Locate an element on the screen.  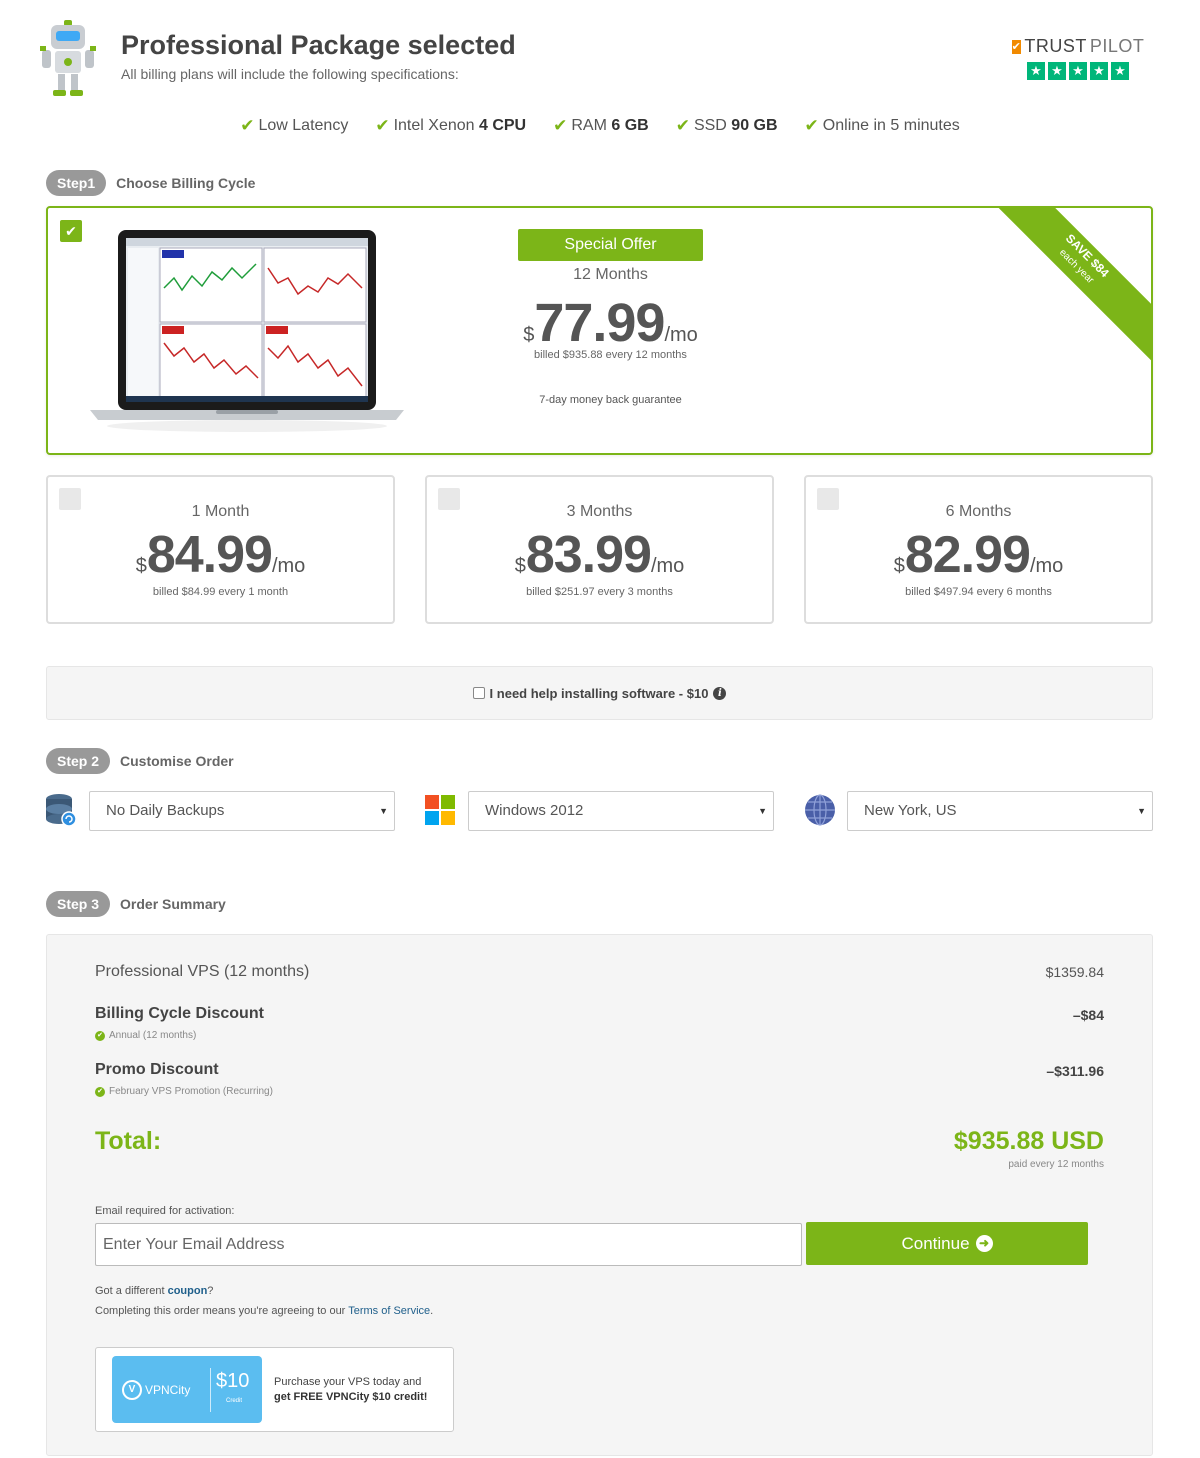
vps-line-value: $1359.84 is located at coordinates (1074, 972).